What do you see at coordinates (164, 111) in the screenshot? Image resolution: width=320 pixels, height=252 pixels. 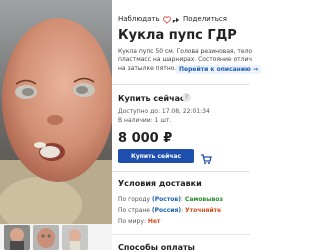 I see `available-until: Доступно до: 17.08, 22:01:34` at bounding box center [164, 111].